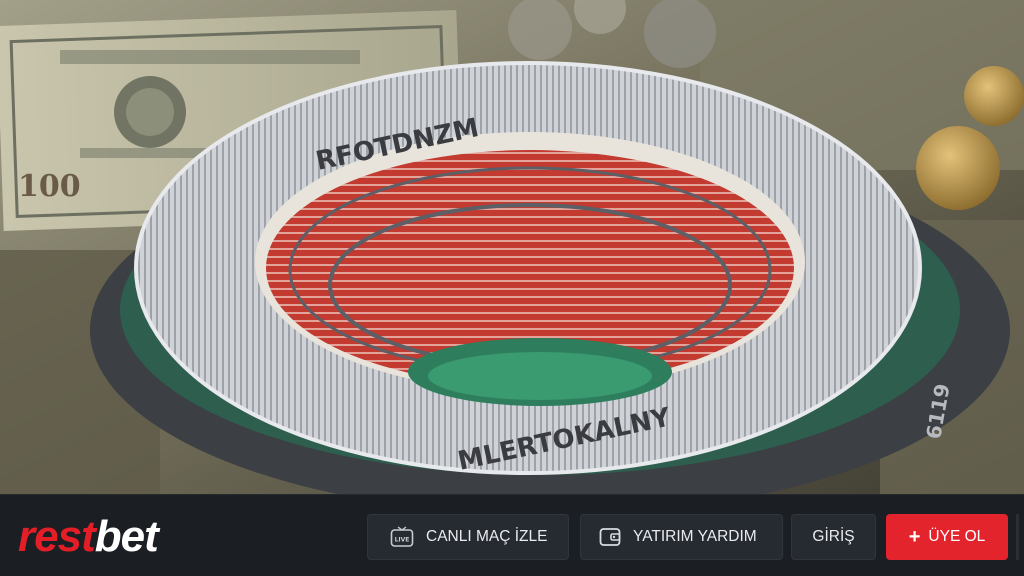 The height and width of the screenshot is (576, 1024). What do you see at coordinates (126, 536) in the screenshot?
I see `logo-part-bet: bet` at bounding box center [126, 536].